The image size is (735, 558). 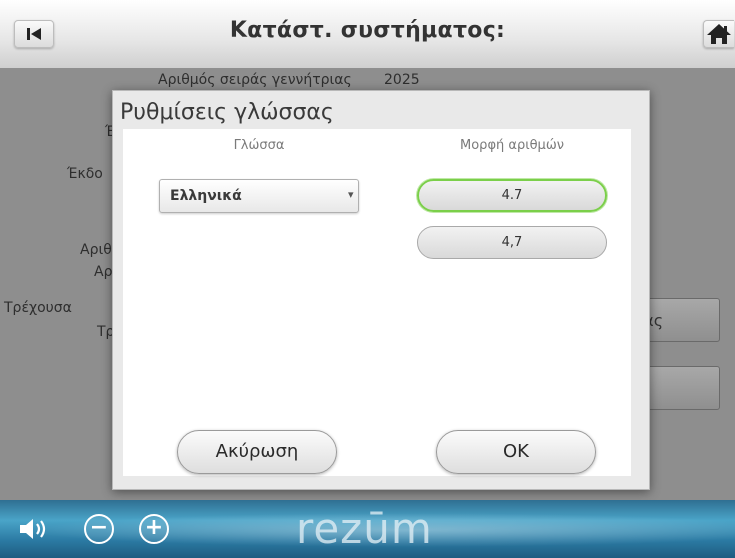 I want to click on generator-serial-value: 2025, so click(x=402, y=80).